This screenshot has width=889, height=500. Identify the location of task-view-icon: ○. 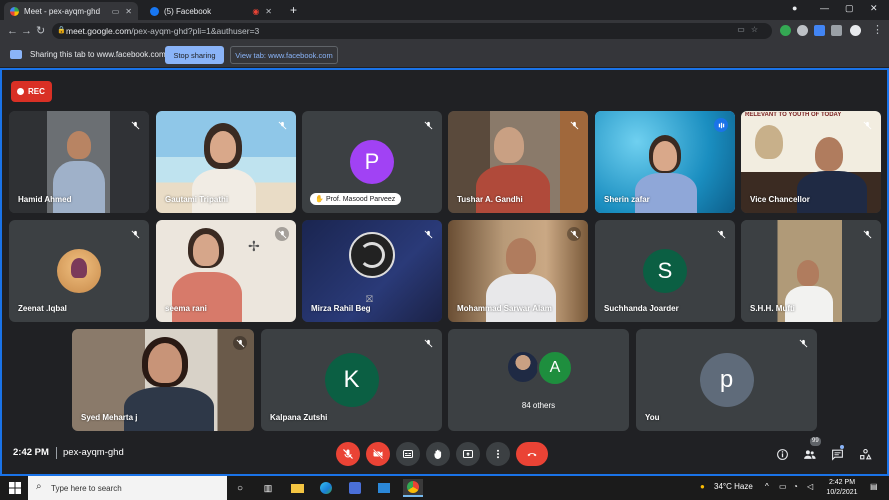
(240, 488).